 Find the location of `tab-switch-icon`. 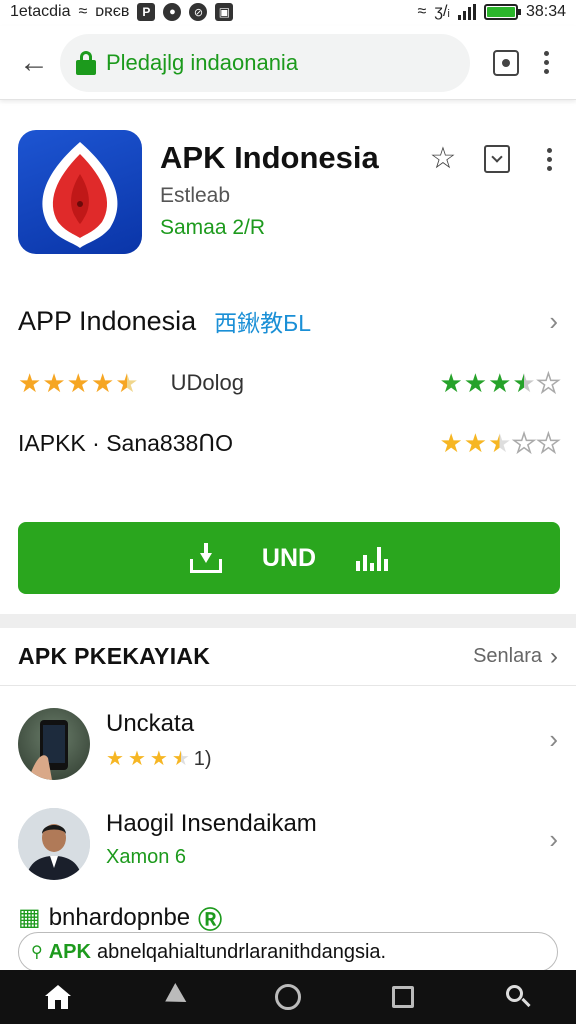

tab-switch-icon is located at coordinates (506, 62).